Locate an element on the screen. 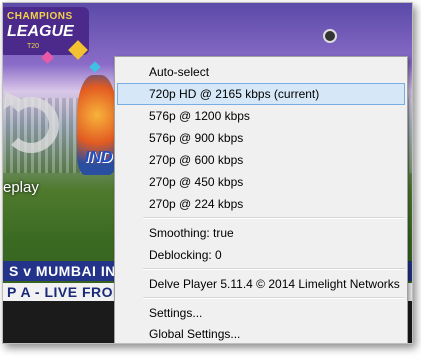 The width and height of the screenshot is (421, 357). menu-item-720p: 720p HD @ 2165 kbps (current) is located at coordinates (261, 94).